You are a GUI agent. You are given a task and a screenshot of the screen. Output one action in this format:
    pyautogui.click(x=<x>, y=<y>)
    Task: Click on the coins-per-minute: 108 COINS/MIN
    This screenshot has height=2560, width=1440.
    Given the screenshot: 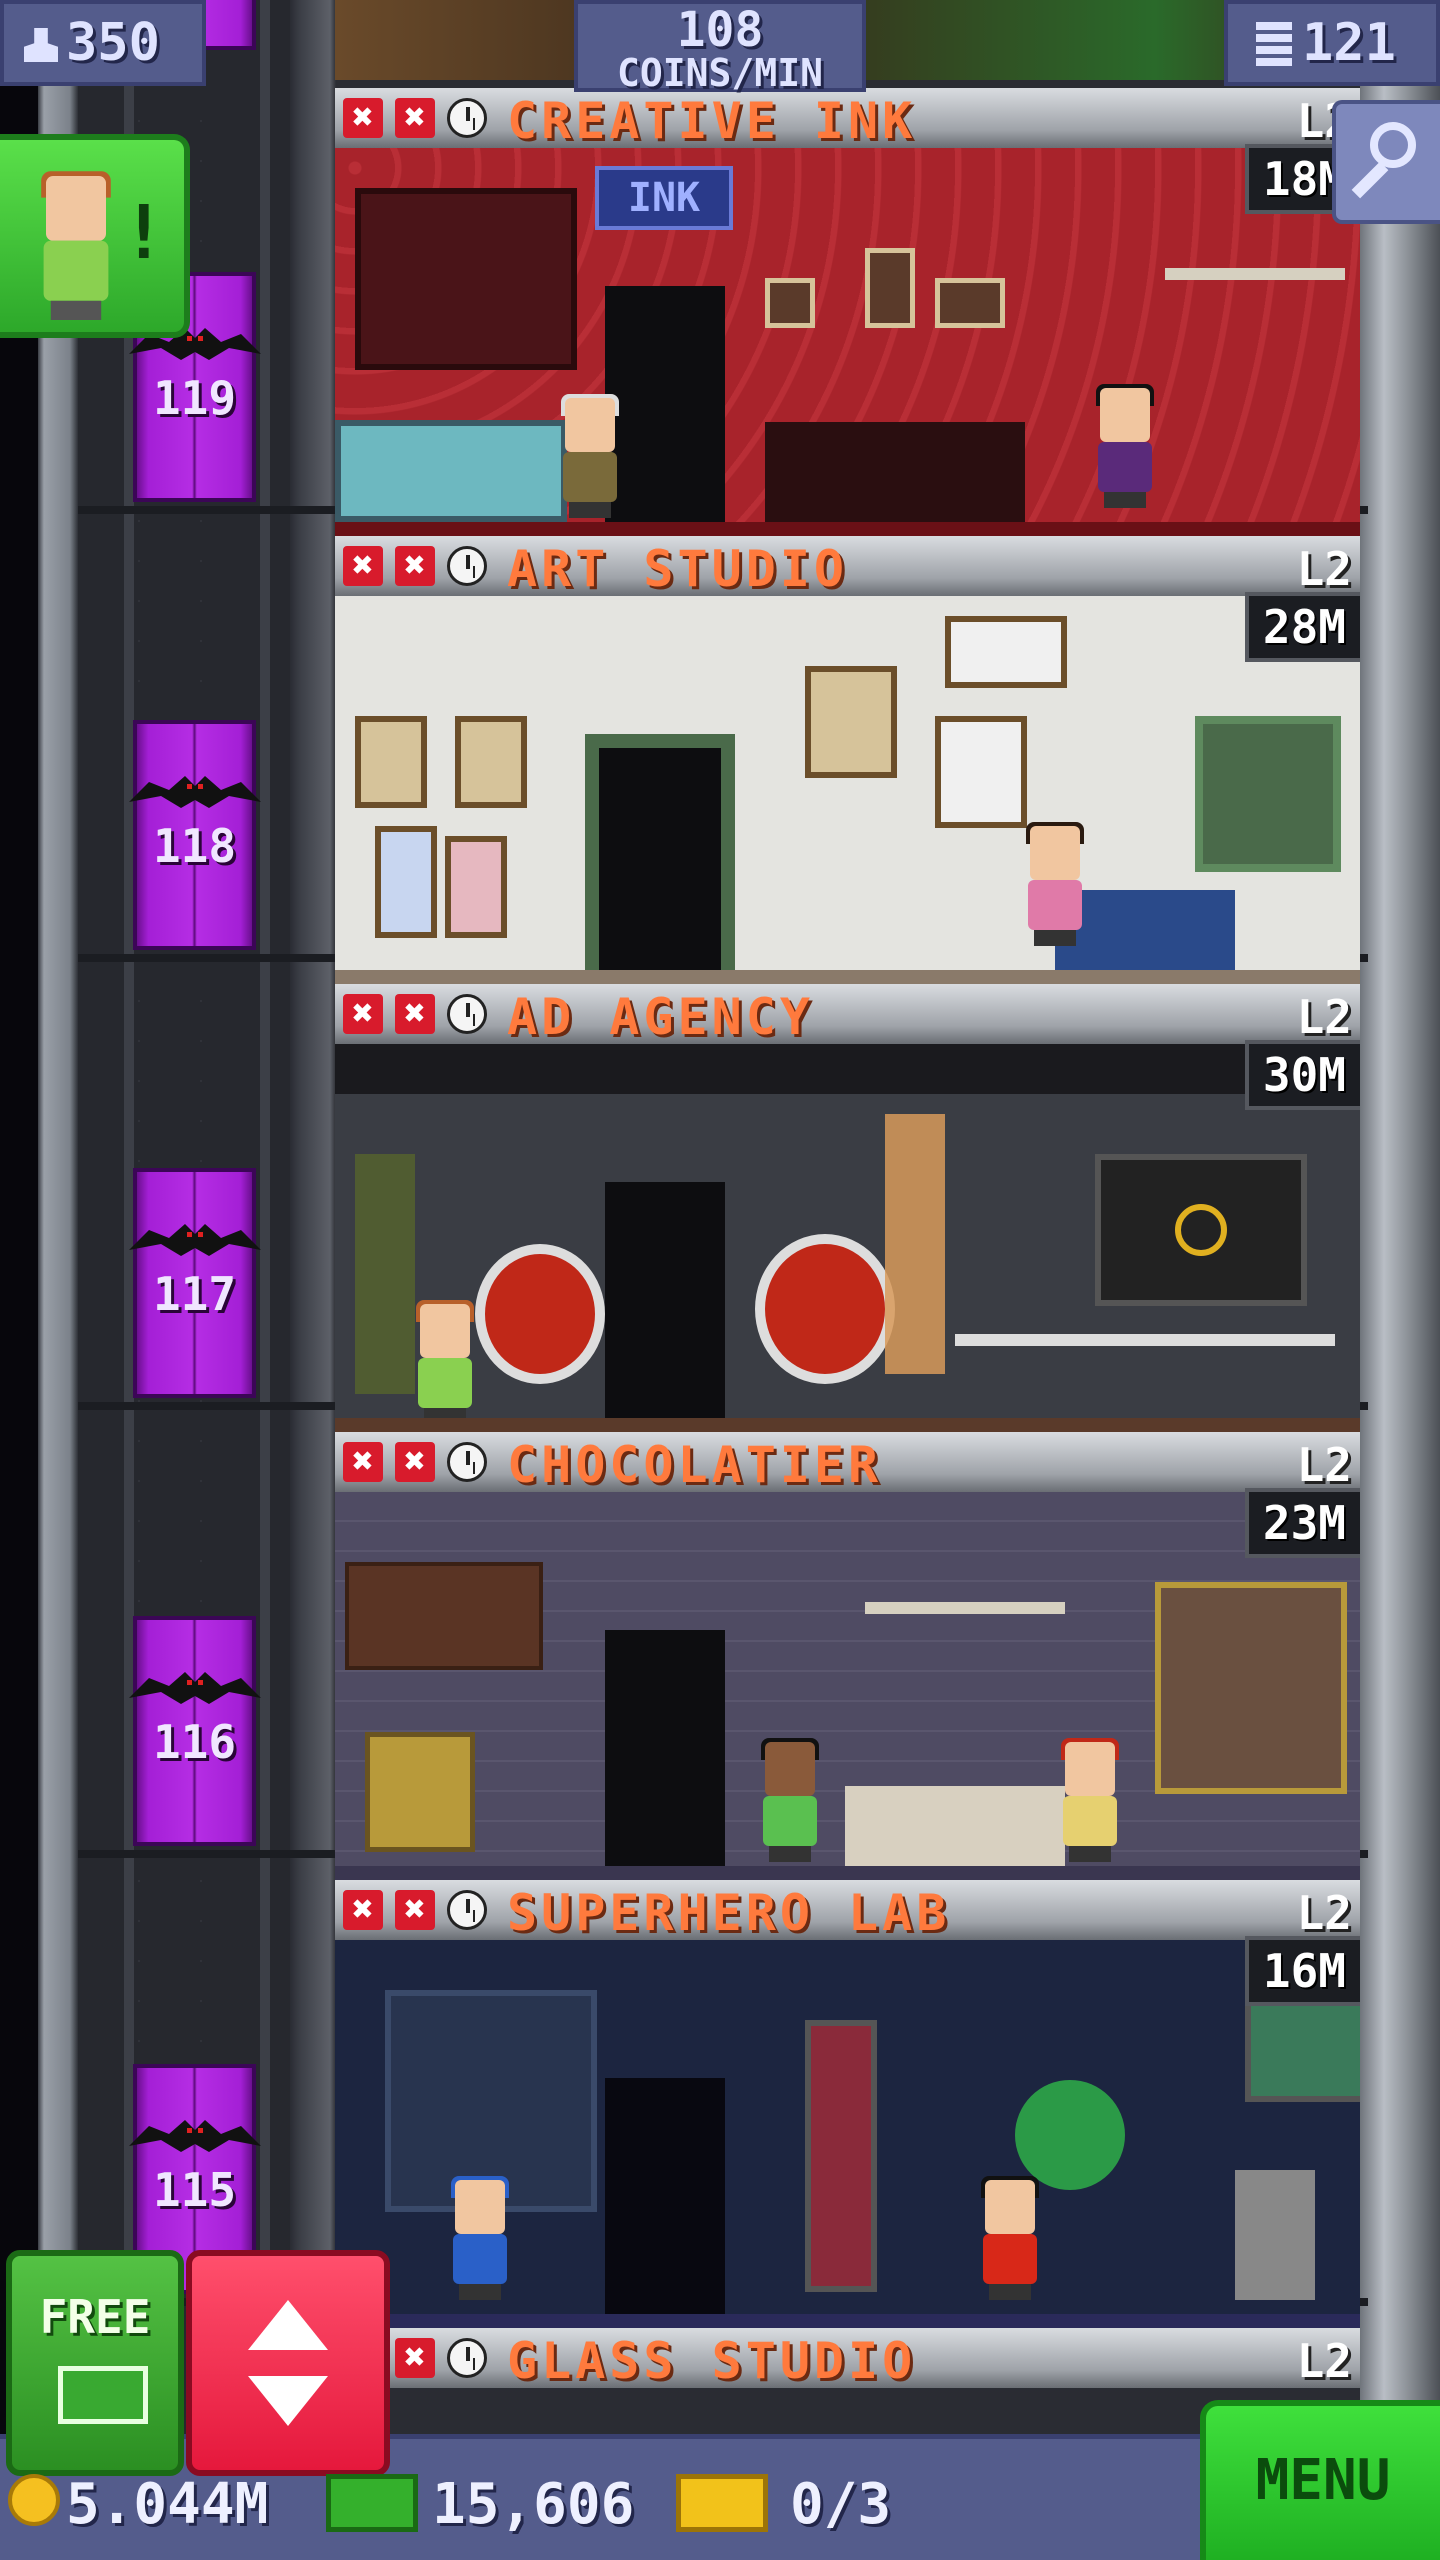 What is the action you would take?
    pyautogui.click(x=720, y=46)
    